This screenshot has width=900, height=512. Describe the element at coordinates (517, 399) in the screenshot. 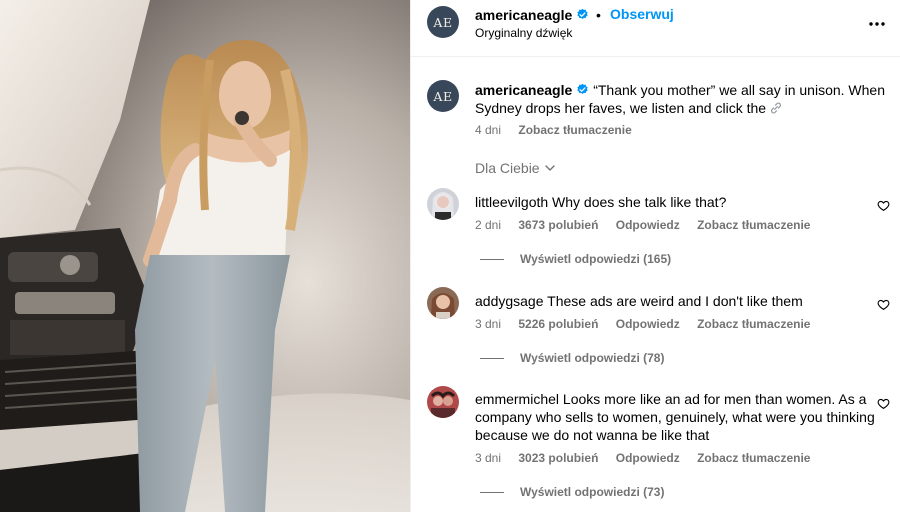

I see `comment-username: emmermichel` at that location.